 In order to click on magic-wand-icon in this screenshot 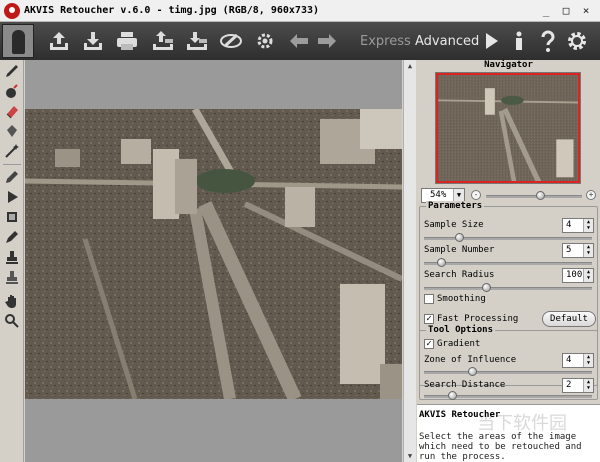, I will do `click(12, 151)`.